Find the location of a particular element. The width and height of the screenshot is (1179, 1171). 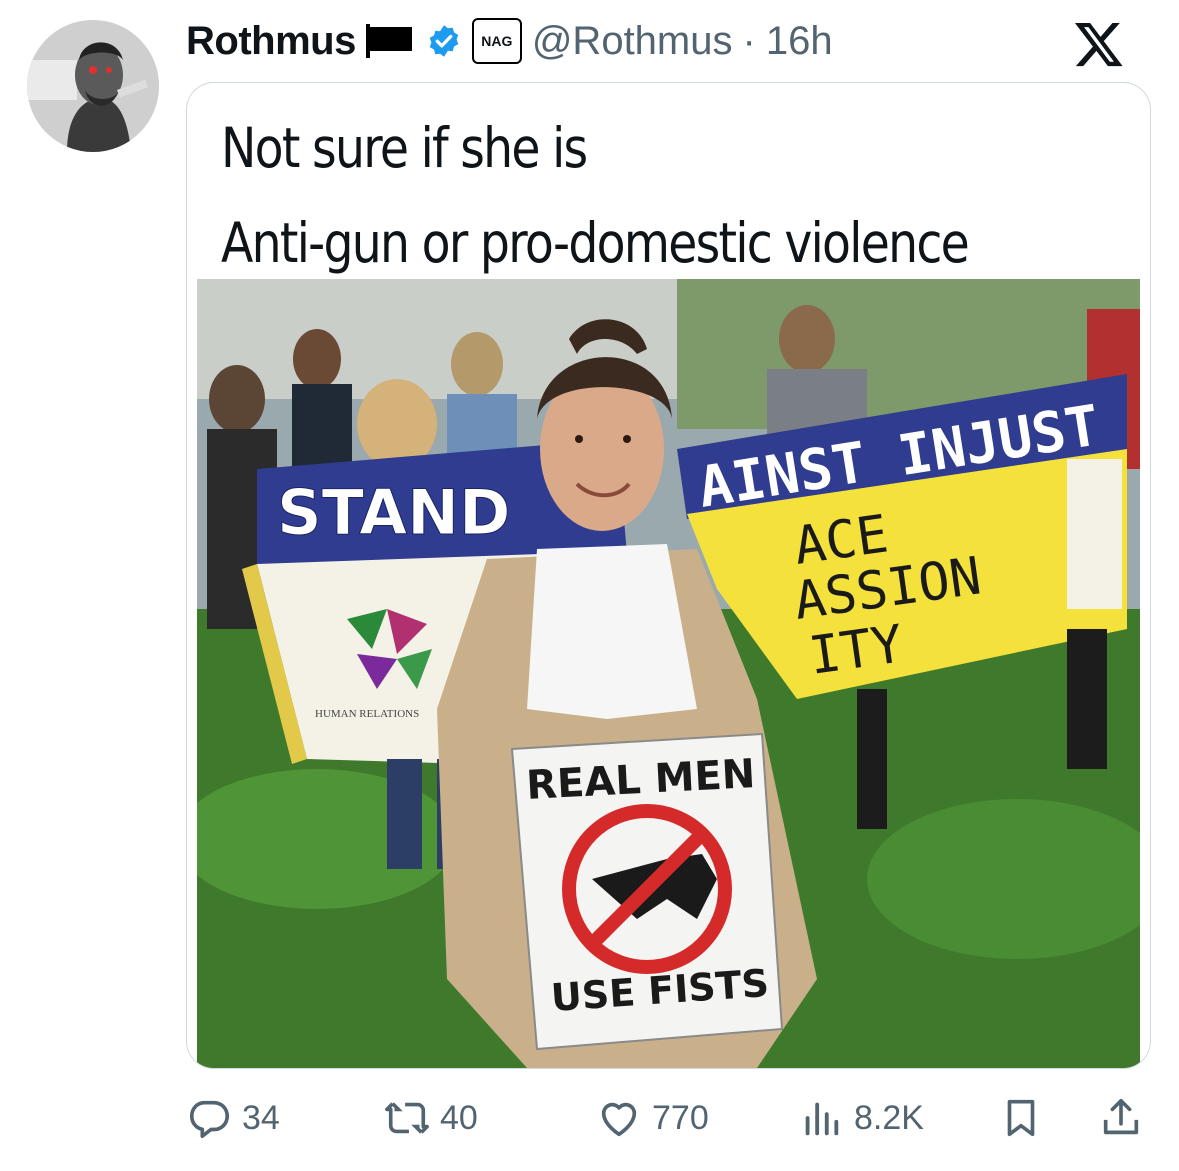

author-handle: @Rothmus is located at coordinates (632, 41).